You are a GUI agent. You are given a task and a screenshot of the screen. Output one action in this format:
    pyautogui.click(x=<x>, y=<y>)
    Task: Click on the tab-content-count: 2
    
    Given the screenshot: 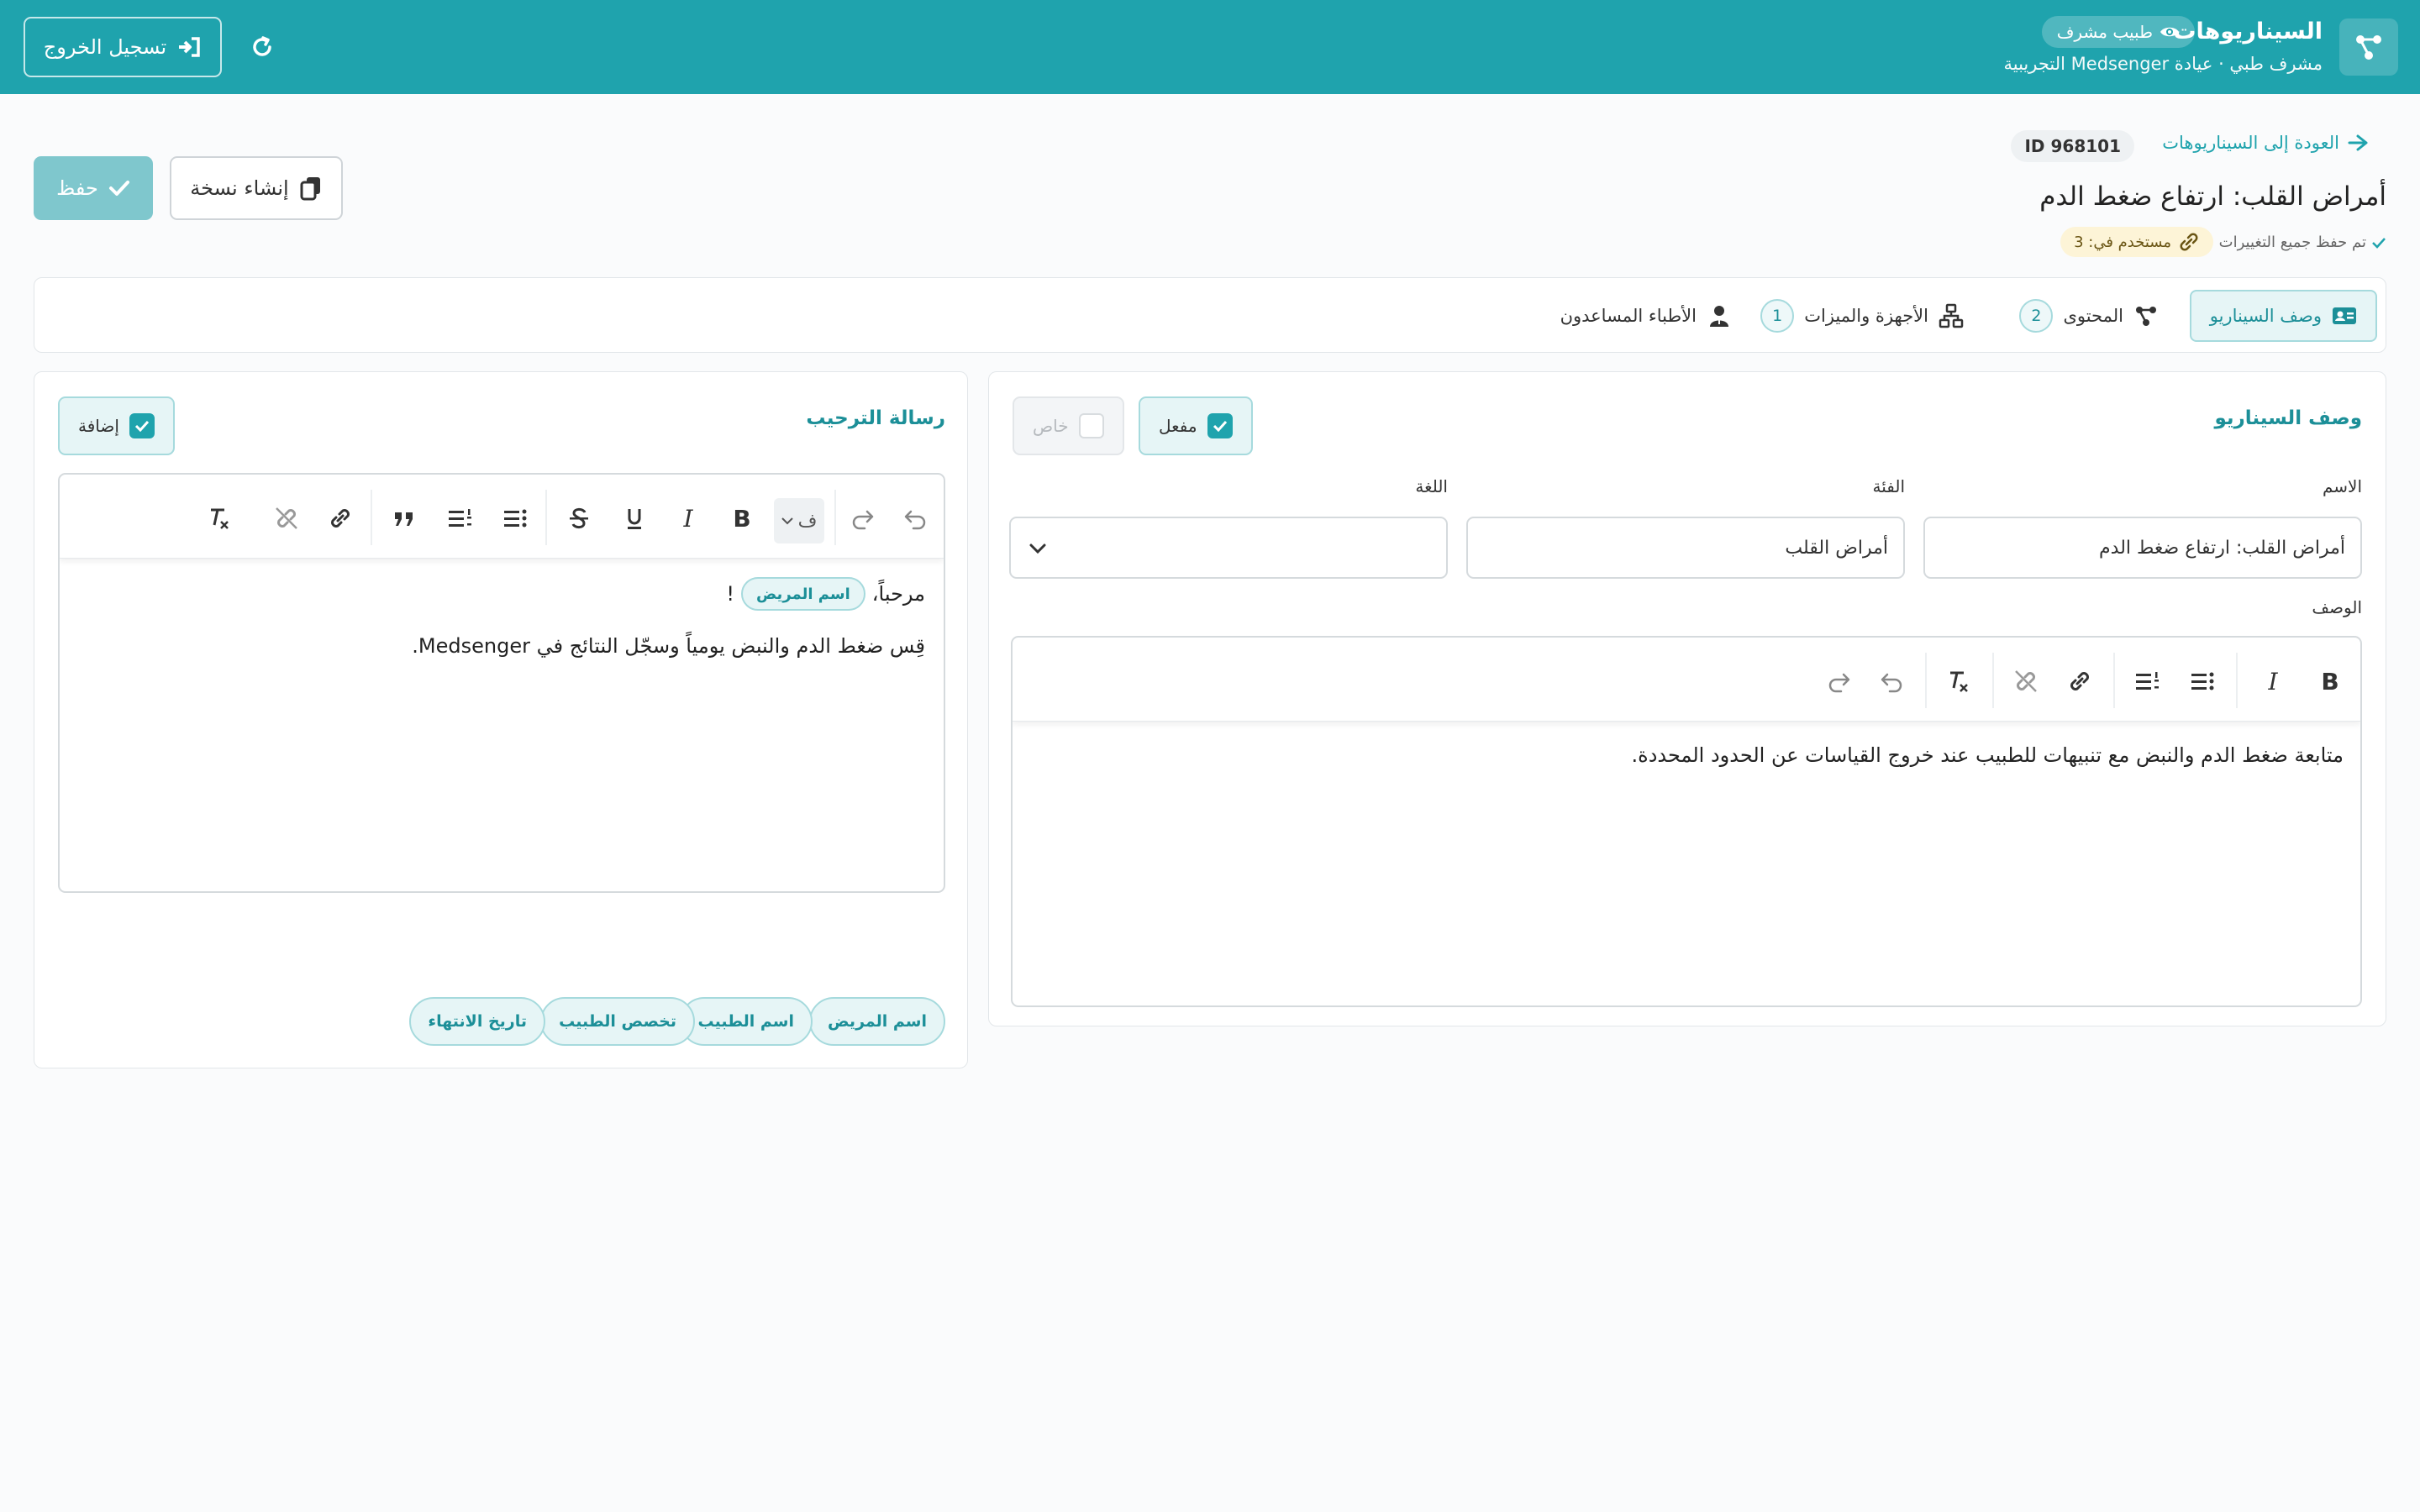 What is the action you would take?
    pyautogui.click(x=2037, y=316)
    